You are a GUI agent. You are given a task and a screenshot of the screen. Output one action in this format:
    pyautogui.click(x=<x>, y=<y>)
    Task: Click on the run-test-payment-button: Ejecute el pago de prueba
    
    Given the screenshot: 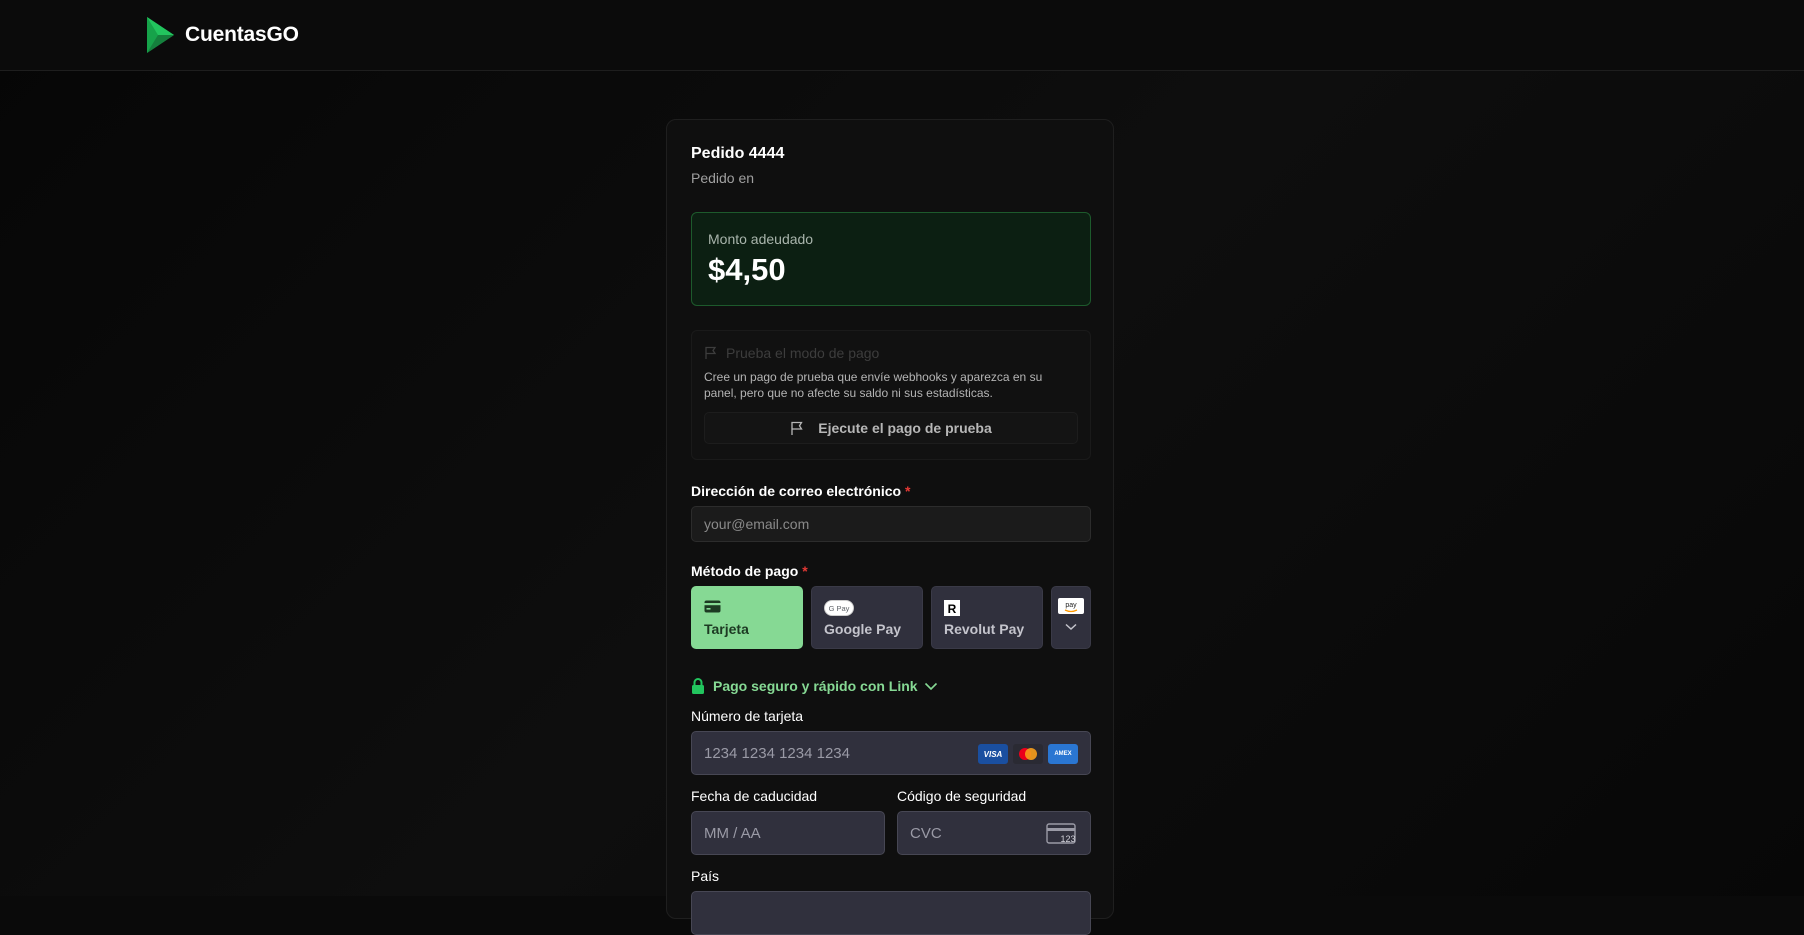 What is the action you would take?
    pyautogui.click(x=891, y=428)
    